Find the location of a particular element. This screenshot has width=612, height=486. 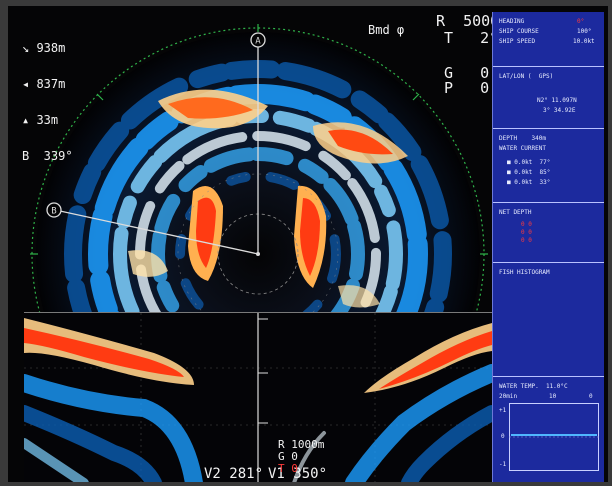

water-temp-graph is located at coordinates (554, 437).